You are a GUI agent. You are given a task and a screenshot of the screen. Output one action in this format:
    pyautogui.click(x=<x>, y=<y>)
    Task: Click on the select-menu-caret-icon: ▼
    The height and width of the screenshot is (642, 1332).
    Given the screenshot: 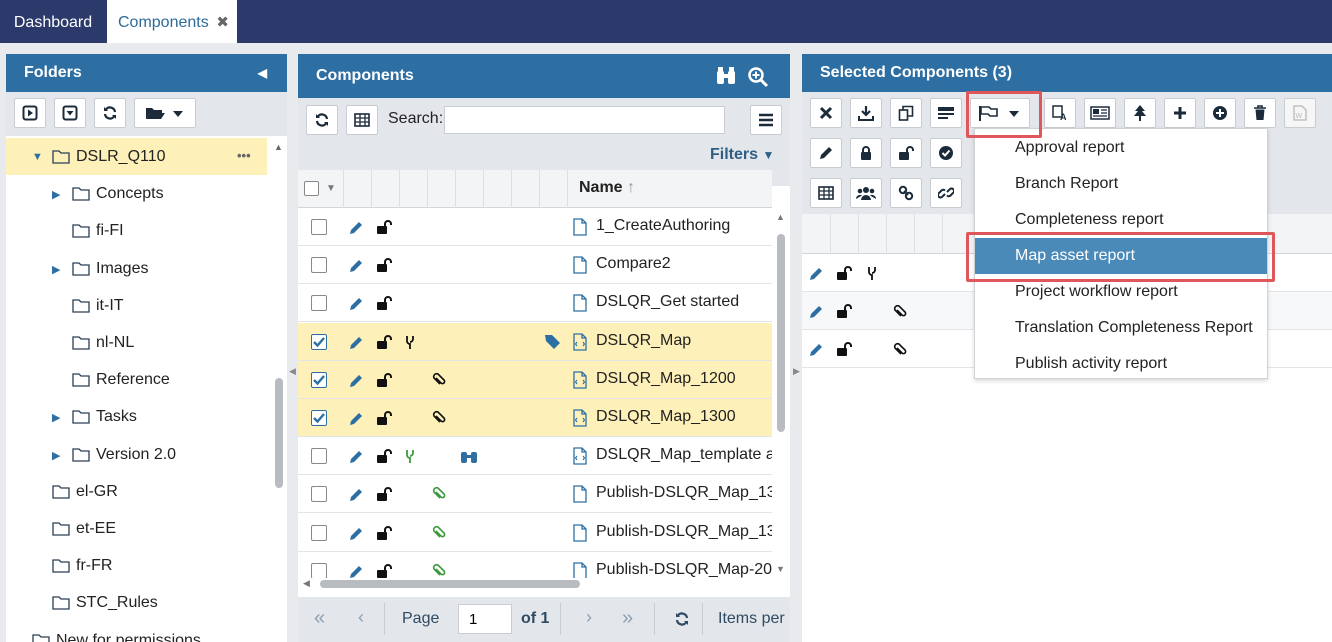 What is the action you would take?
    pyautogui.click(x=331, y=188)
    